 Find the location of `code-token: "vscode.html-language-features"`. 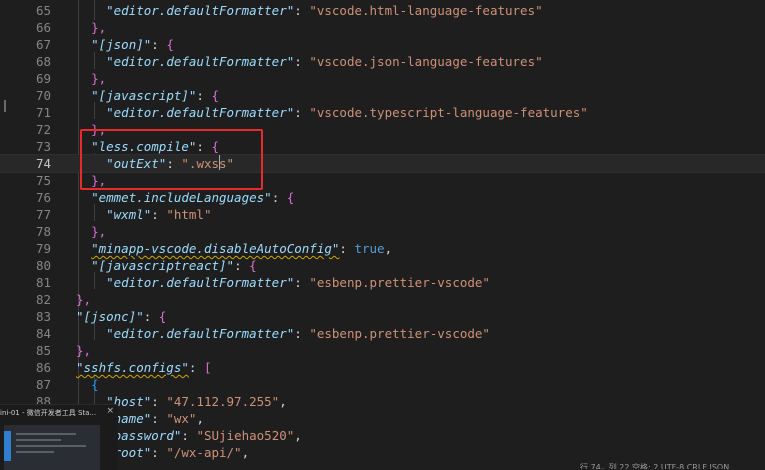

code-token: "vscode.html-language-features" is located at coordinates (426, 10).